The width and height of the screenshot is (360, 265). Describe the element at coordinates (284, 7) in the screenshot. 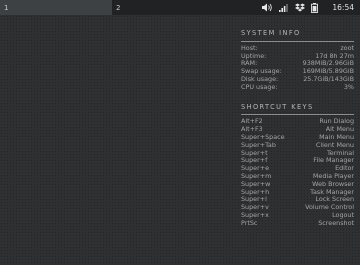

I see `signal-icon` at that location.